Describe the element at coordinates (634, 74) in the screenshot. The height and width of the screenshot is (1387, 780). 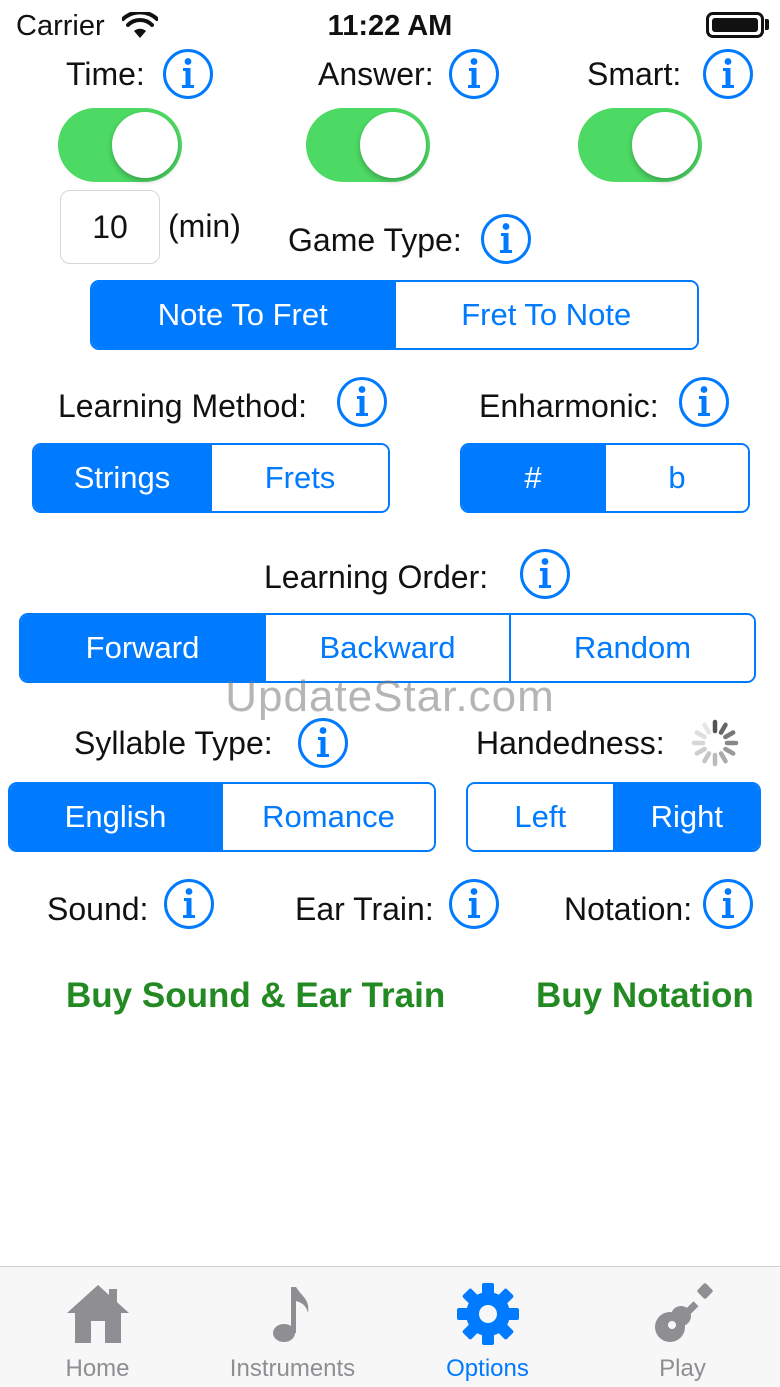
I see `smart-label: Smart:` at that location.